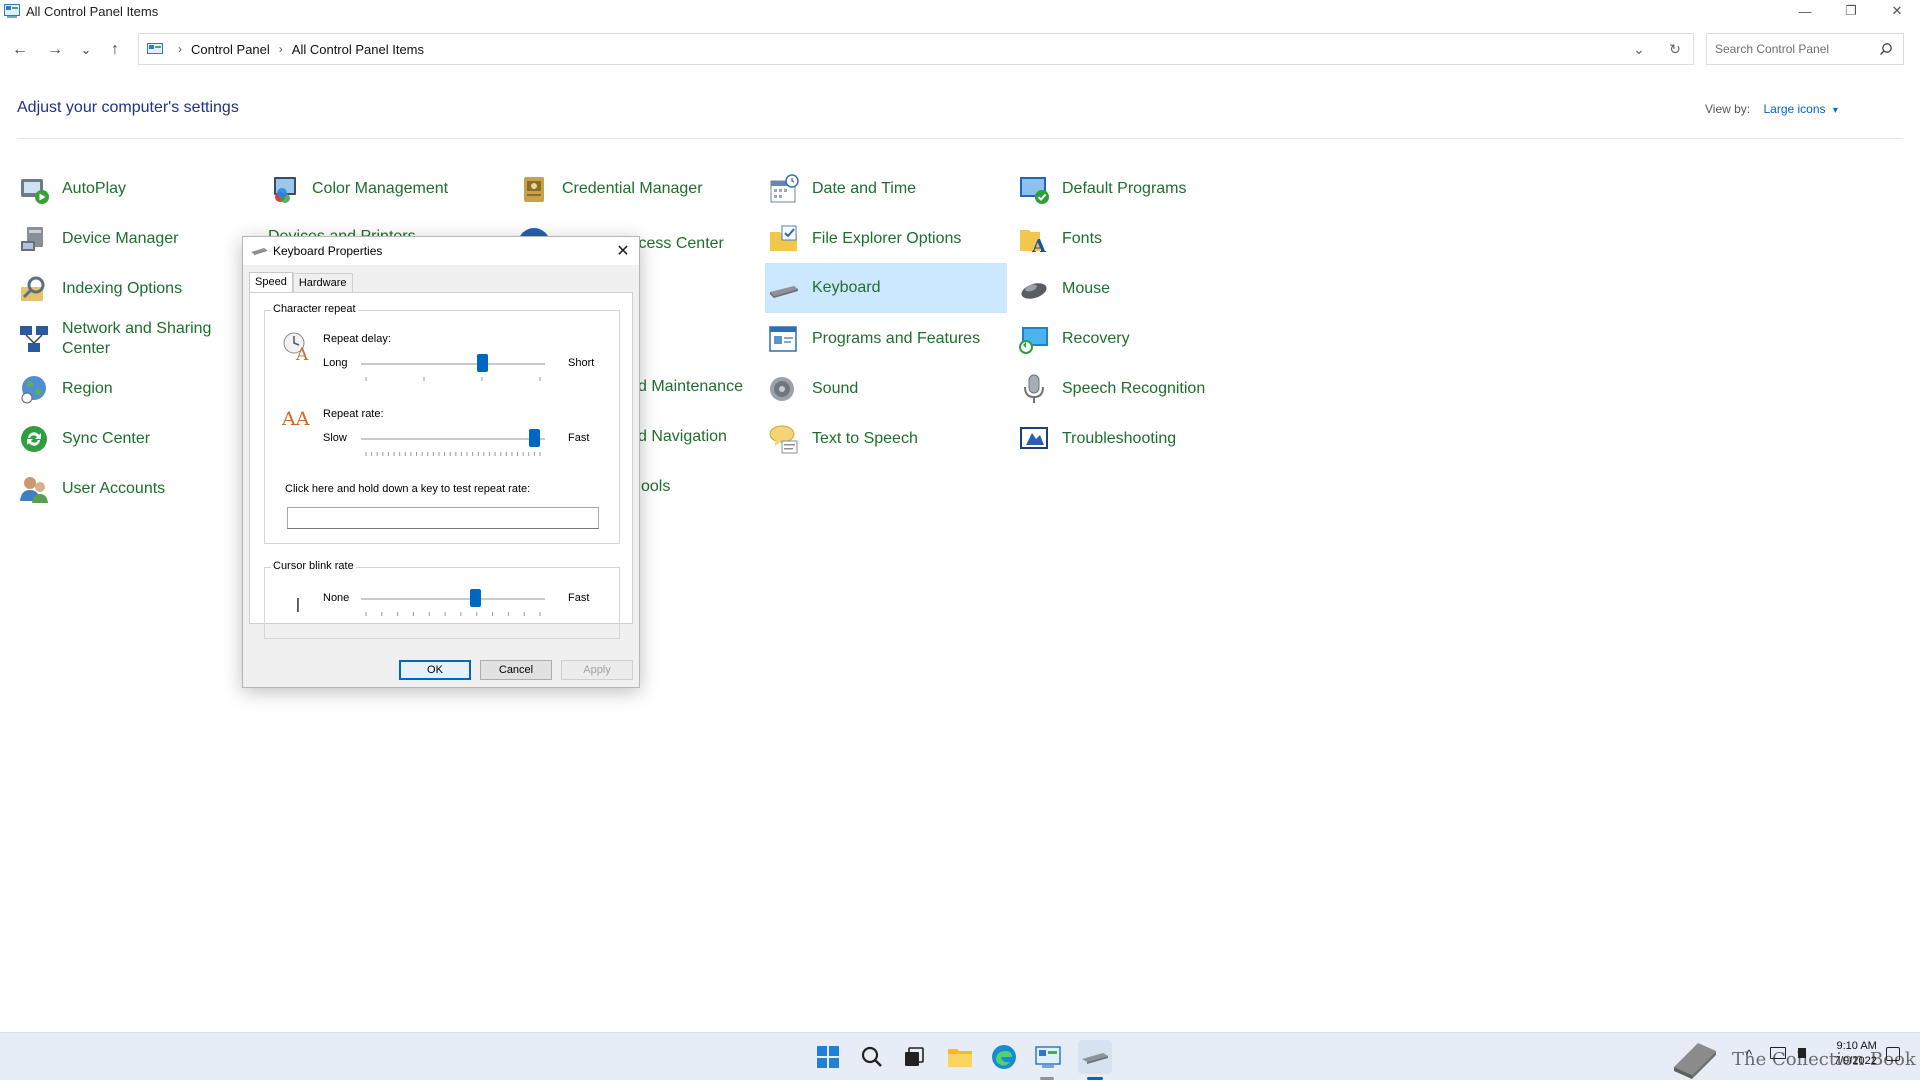  What do you see at coordinates (296, 418) in the screenshot?
I see `repeat-rate-icon: AA` at bounding box center [296, 418].